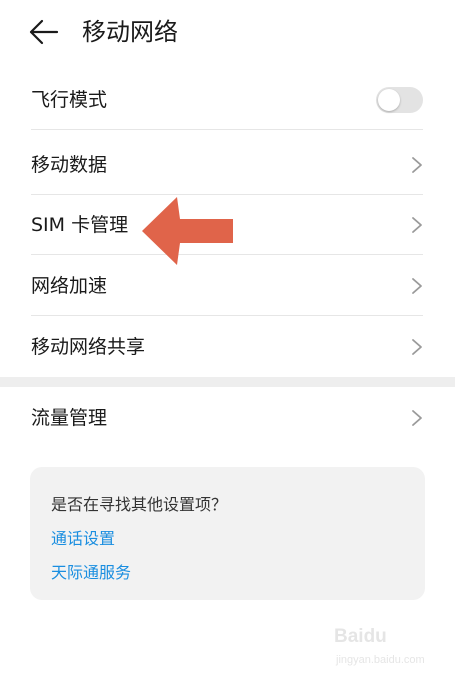  What do you see at coordinates (130, 32) in the screenshot?
I see `page-title: 移动网络` at bounding box center [130, 32].